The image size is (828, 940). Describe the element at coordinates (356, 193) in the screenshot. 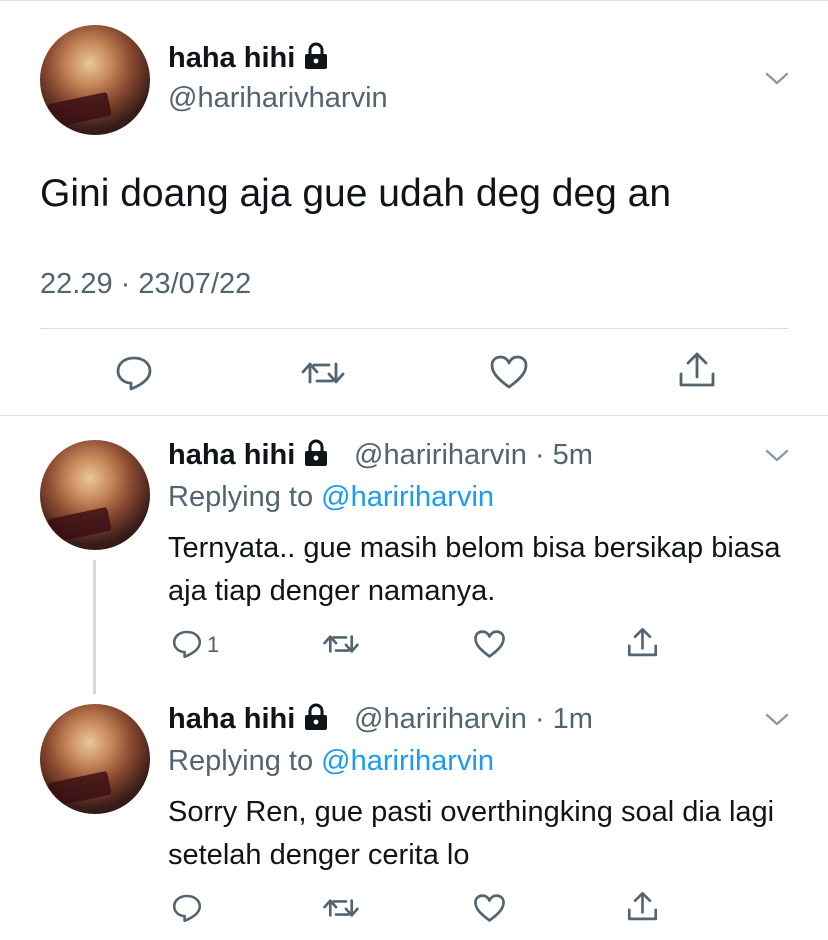

I see `tweet-text: Gini doang aja gue udah deg deg an` at that location.